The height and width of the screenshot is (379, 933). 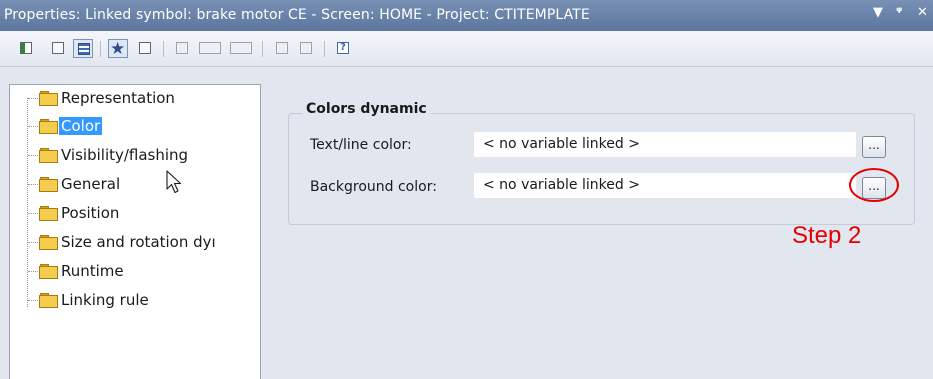 What do you see at coordinates (135, 184) in the screenshot?
I see `tree-item-general: General` at bounding box center [135, 184].